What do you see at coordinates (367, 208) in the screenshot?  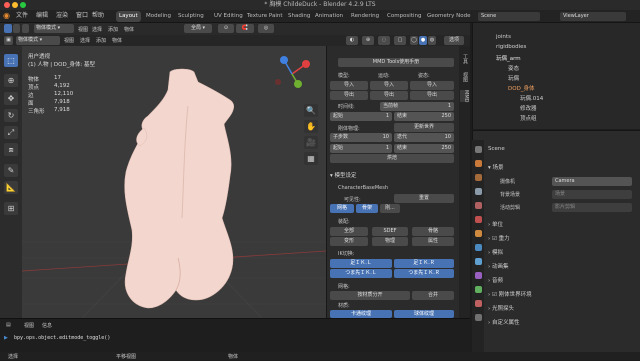 I see `vis-armature-button: 骨架` at bounding box center [367, 208].